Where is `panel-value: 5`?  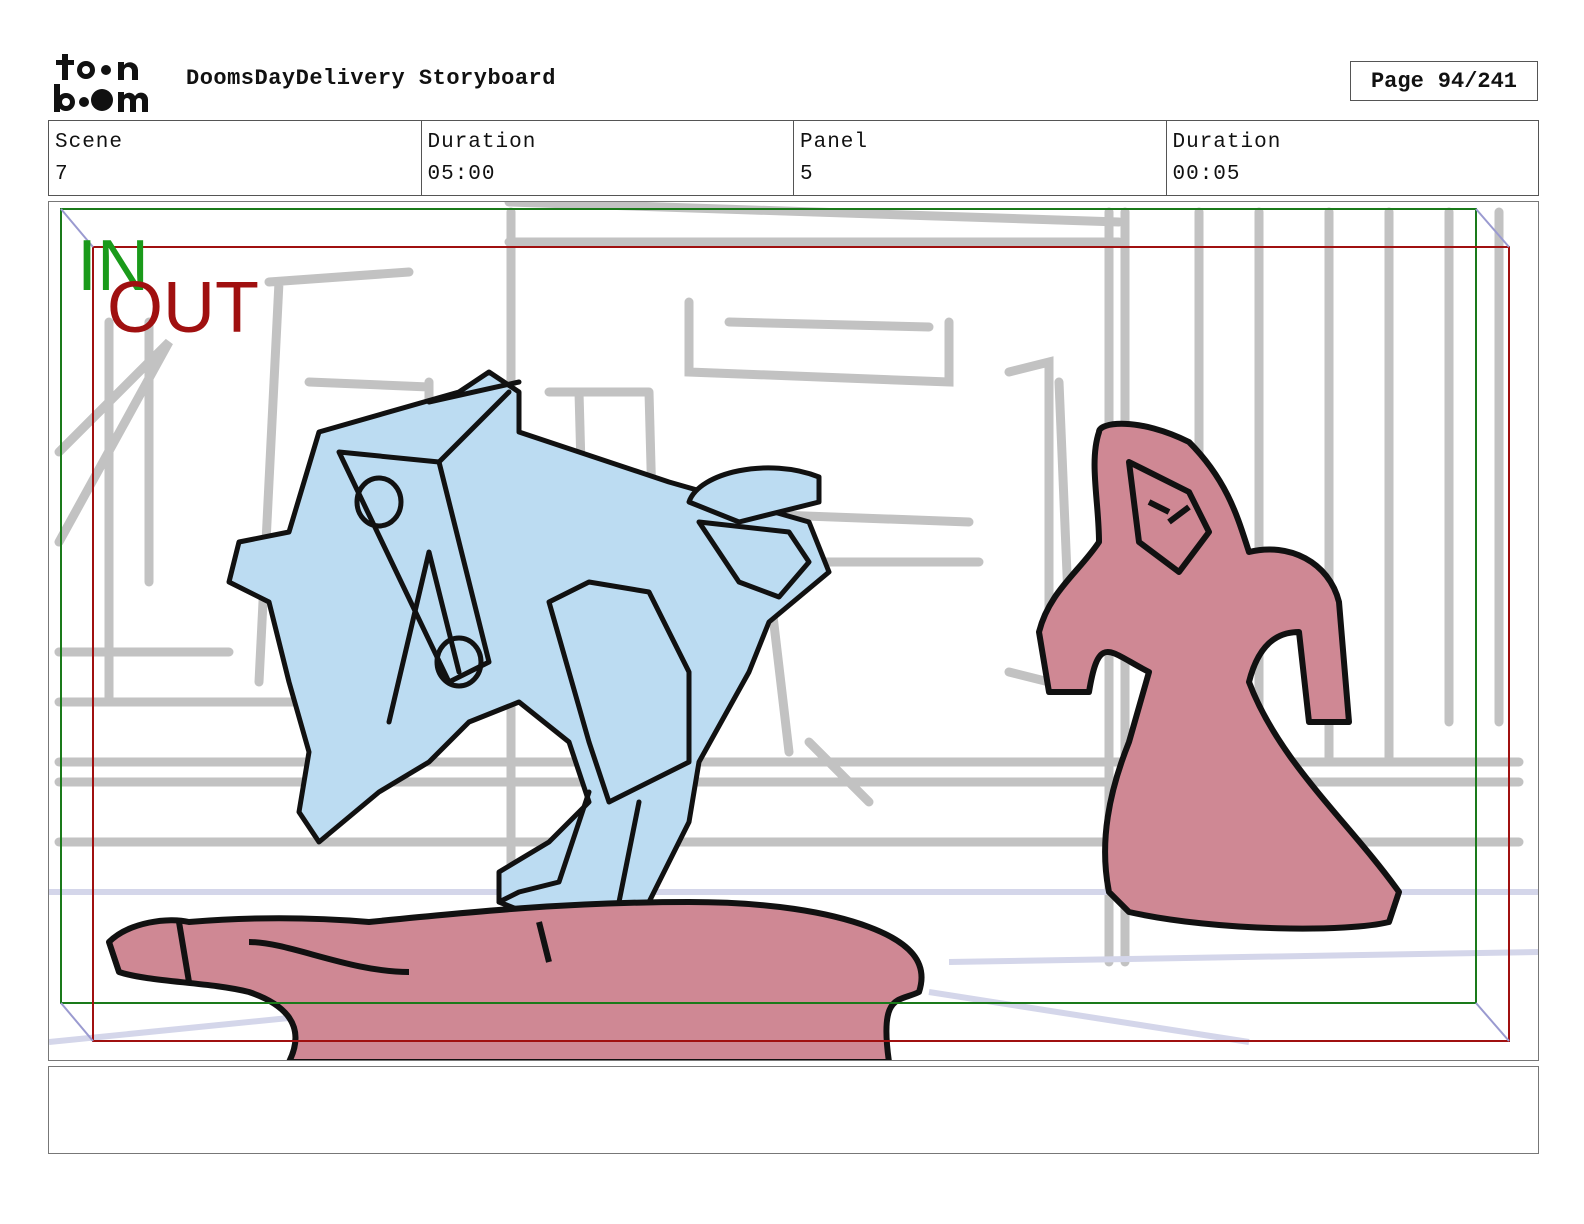 panel-value: 5 is located at coordinates (807, 174).